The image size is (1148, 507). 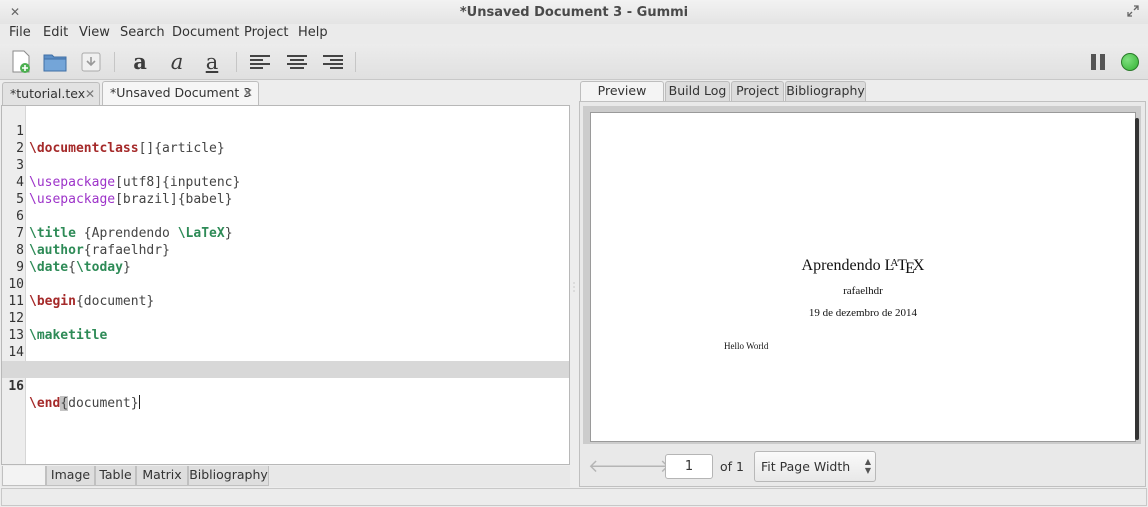 What do you see at coordinates (260, 62) in the screenshot?
I see `align-left-icon` at bounding box center [260, 62].